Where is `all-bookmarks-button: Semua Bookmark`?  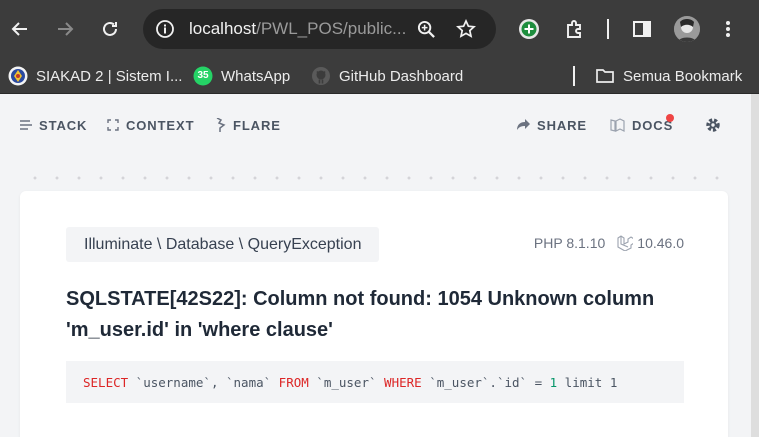 all-bookmarks-button: Semua Bookmark is located at coordinates (668, 76).